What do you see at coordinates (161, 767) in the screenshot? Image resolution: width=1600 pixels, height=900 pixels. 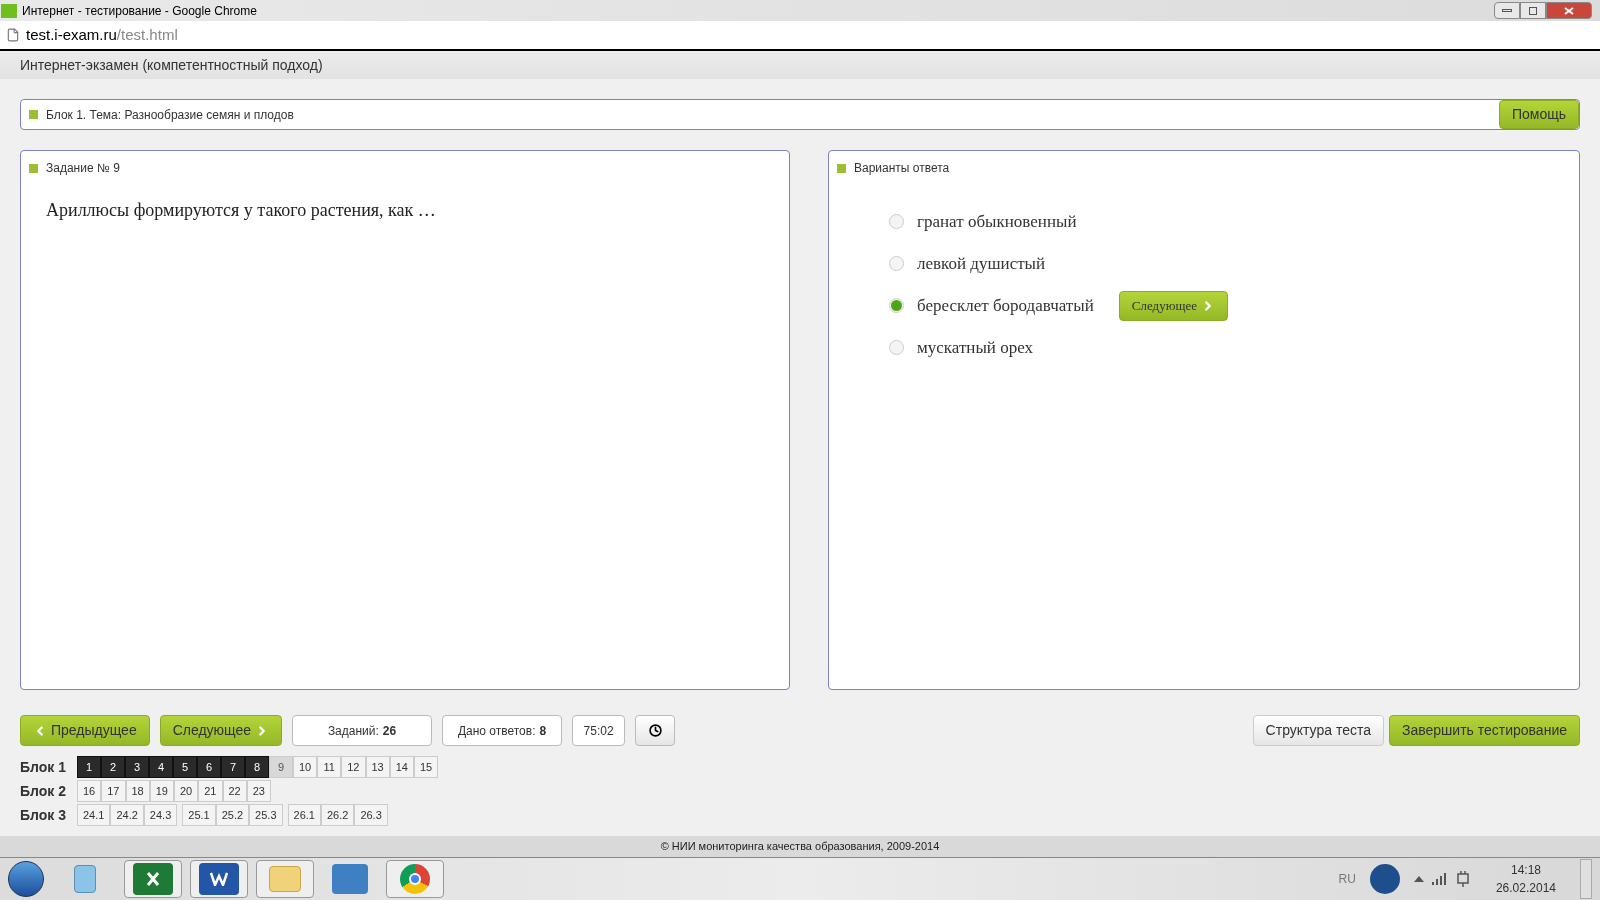 I see `task-number-button: 4` at bounding box center [161, 767].